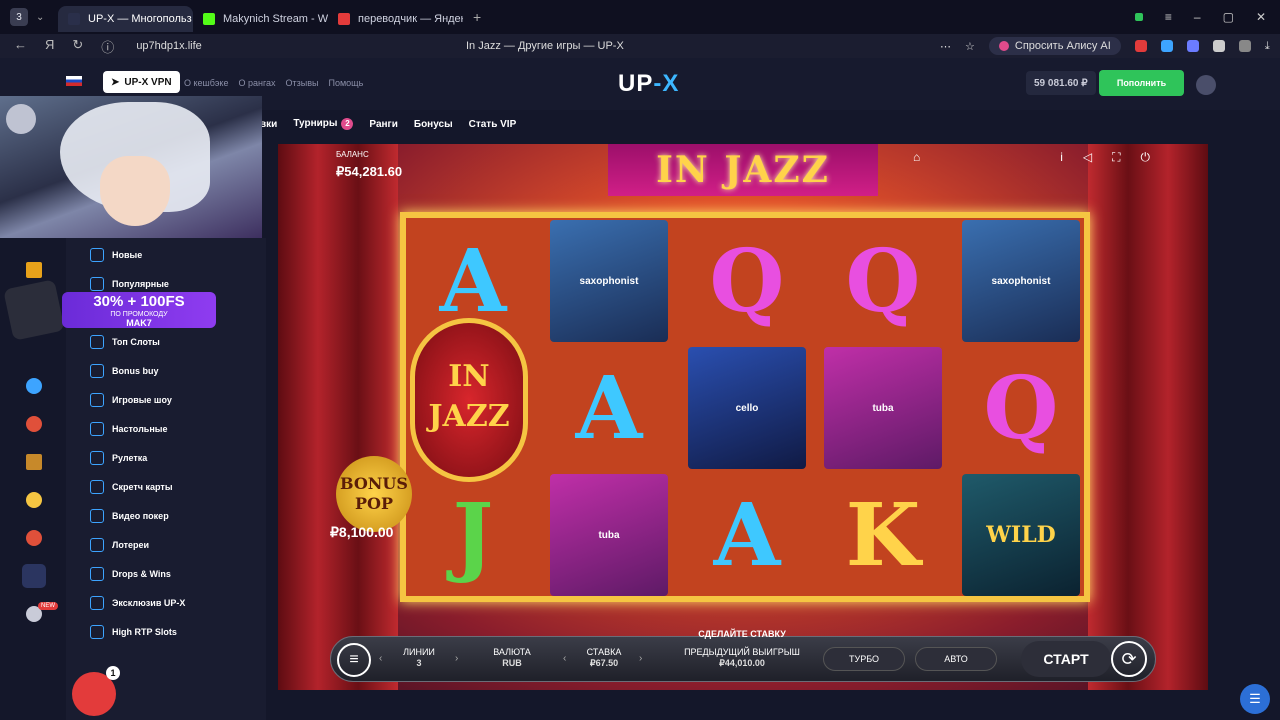 Image resolution: width=1280 pixels, height=720 pixels. Describe the element at coordinates (1087, 157) in the screenshot. I see `sound-icon: ◁` at that location.